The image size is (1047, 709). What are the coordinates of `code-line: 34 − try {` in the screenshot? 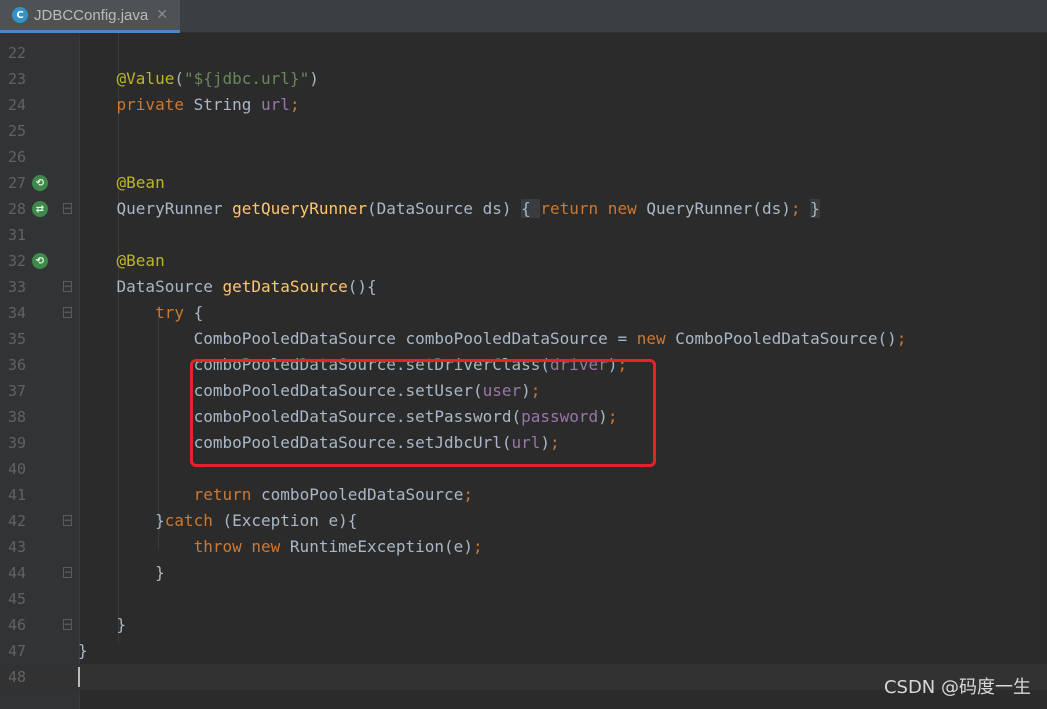 It's located at (523, 313).